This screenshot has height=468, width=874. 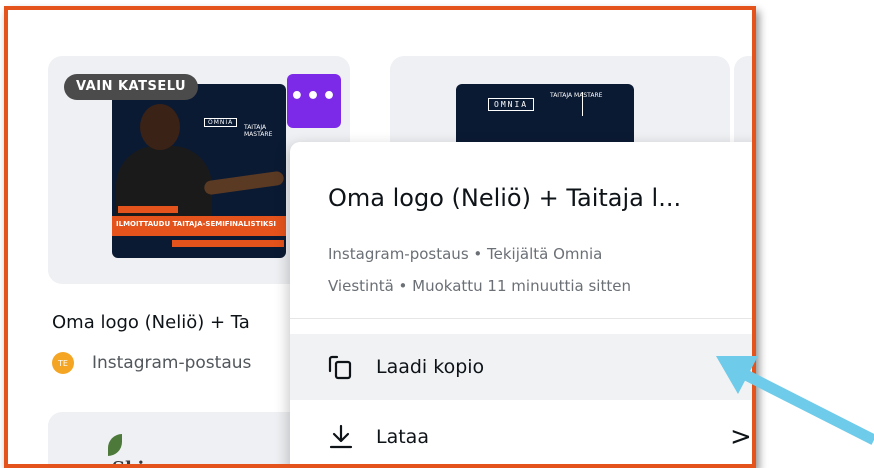 I want to click on menu-label-copy: Laadi kopio, so click(x=430, y=367).